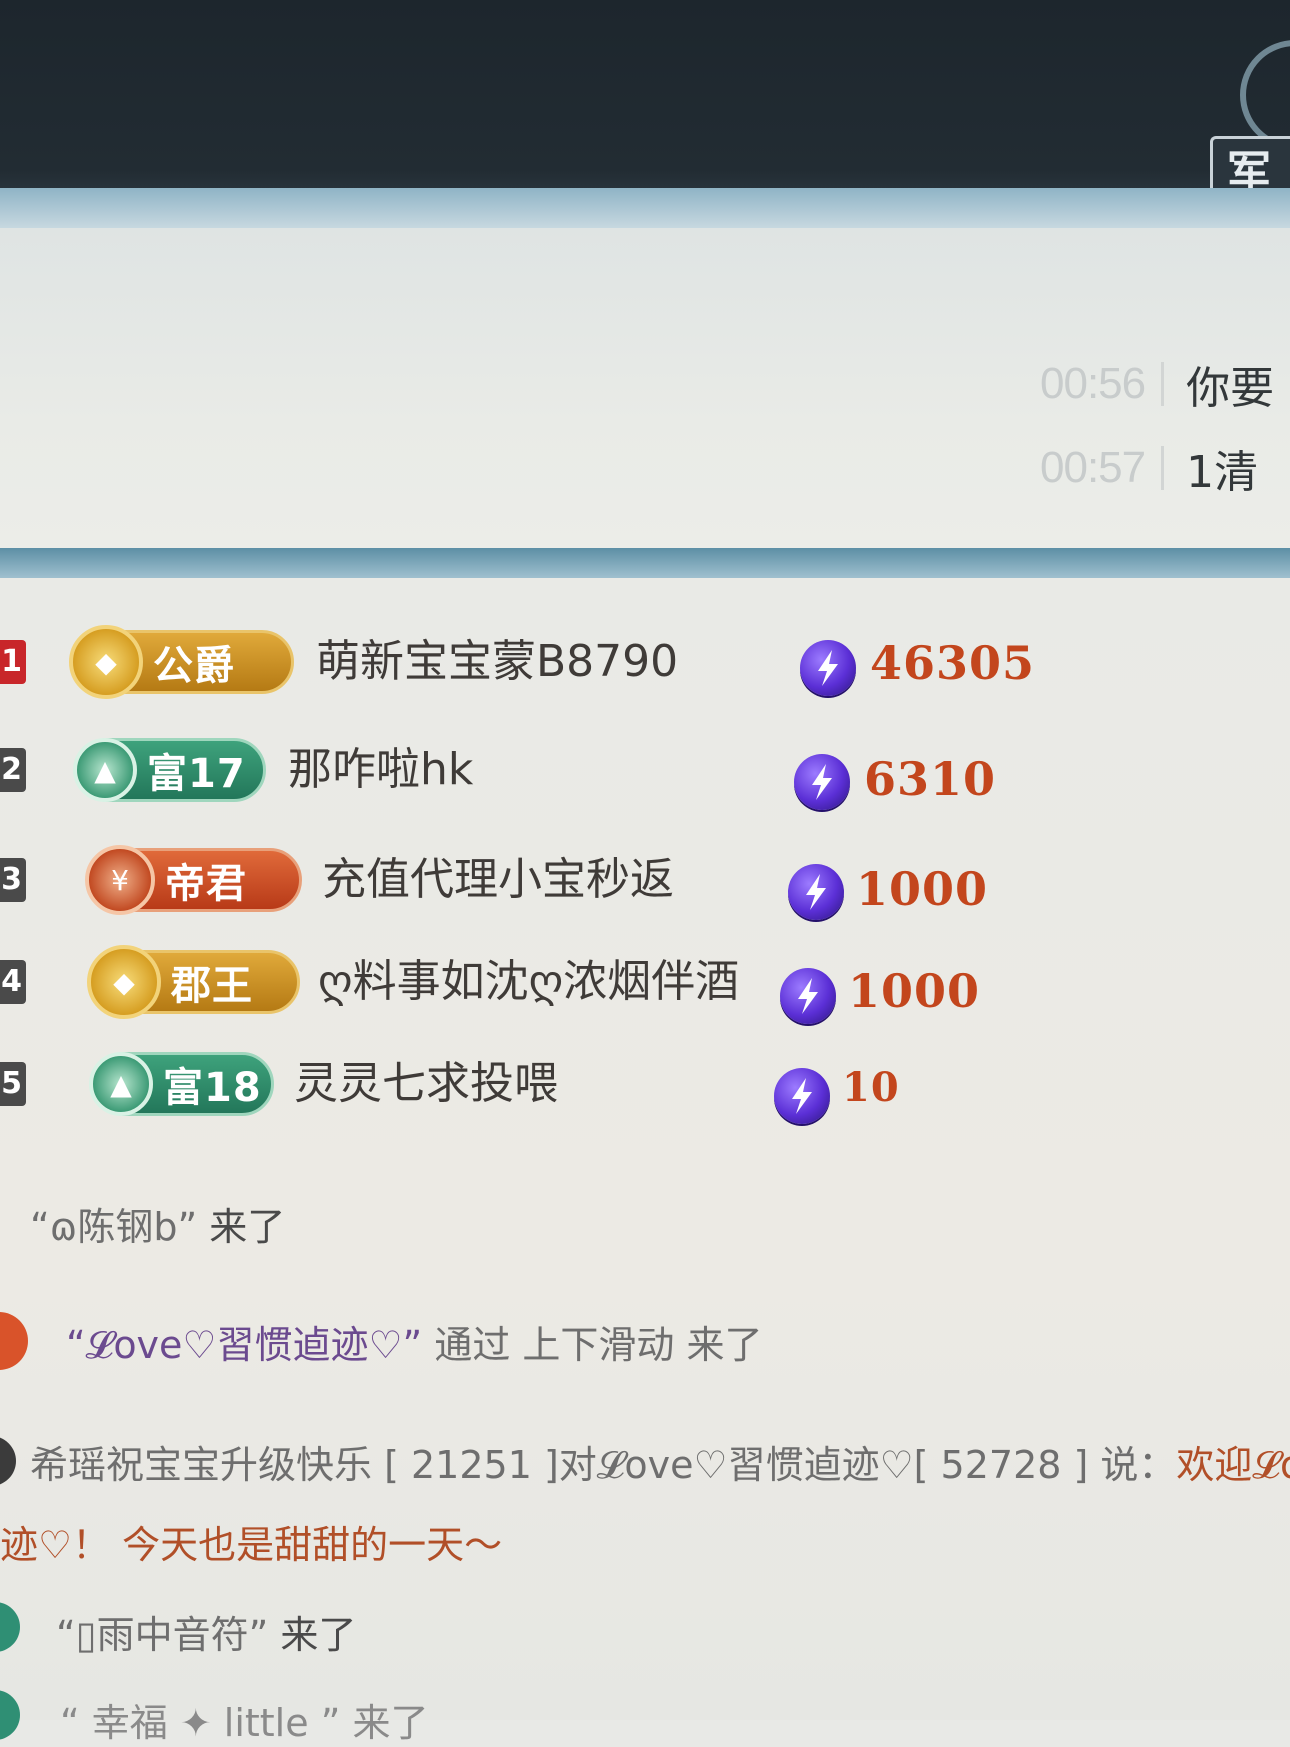 Image resolution: width=1290 pixels, height=1747 pixels. What do you see at coordinates (1222, 472) in the screenshot?
I see `message-text: 1清` at bounding box center [1222, 472].